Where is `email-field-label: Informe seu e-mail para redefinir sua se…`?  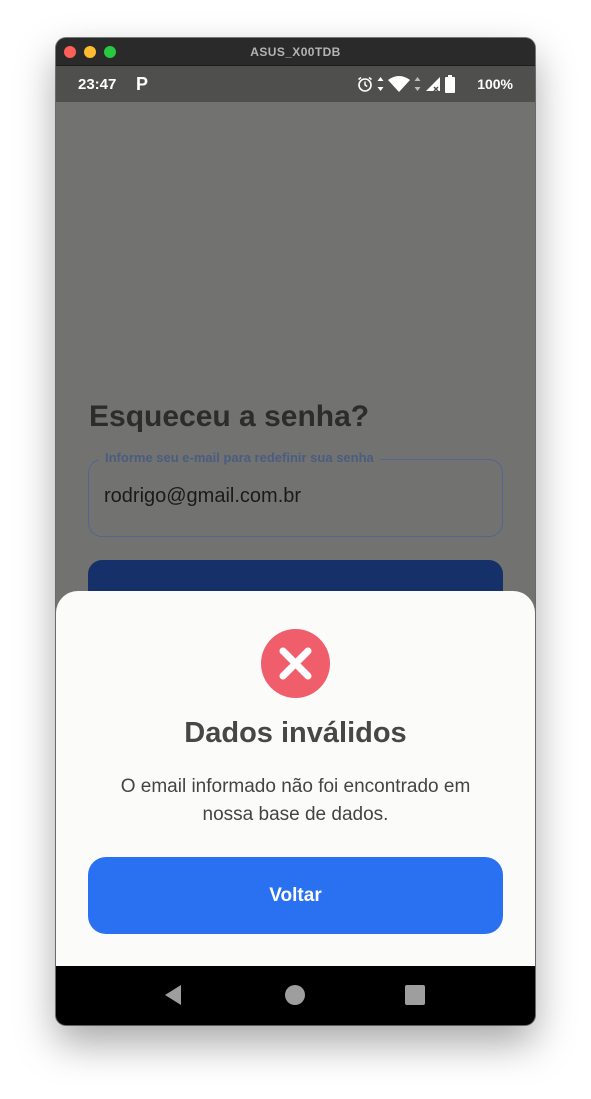
email-field-label: Informe seu e-mail para redefinir sua se… is located at coordinates (239, 457).